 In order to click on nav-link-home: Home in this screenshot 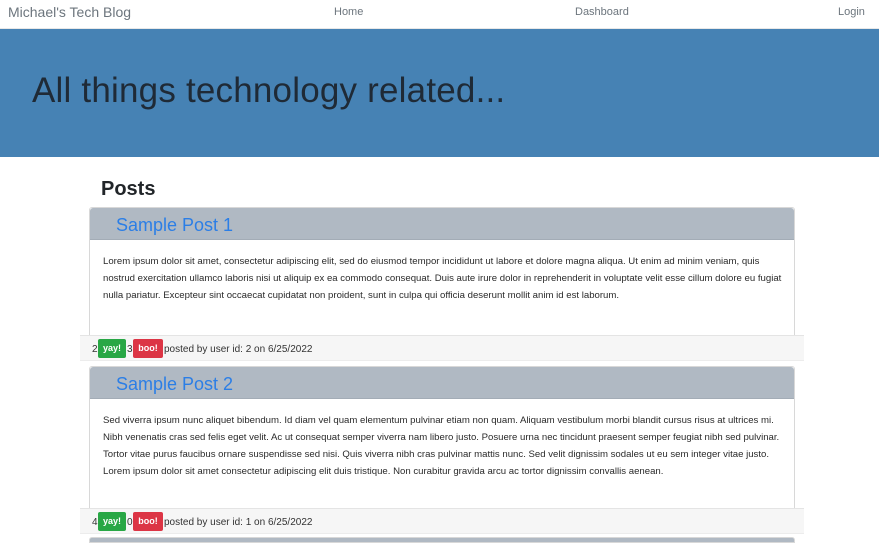, I will do `click(348, 12)`.